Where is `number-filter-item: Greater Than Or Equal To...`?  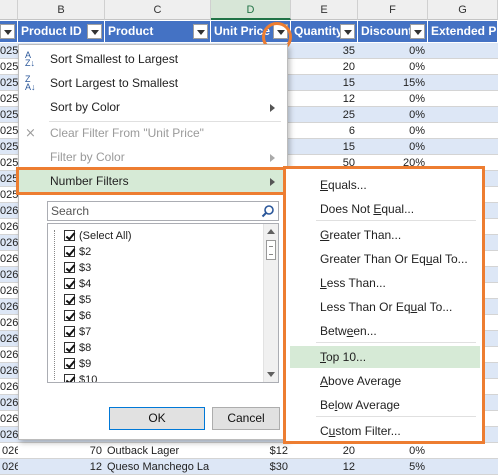 number-filter-item: Greater Than Or Equal To... is located at coordinates (385, 259).